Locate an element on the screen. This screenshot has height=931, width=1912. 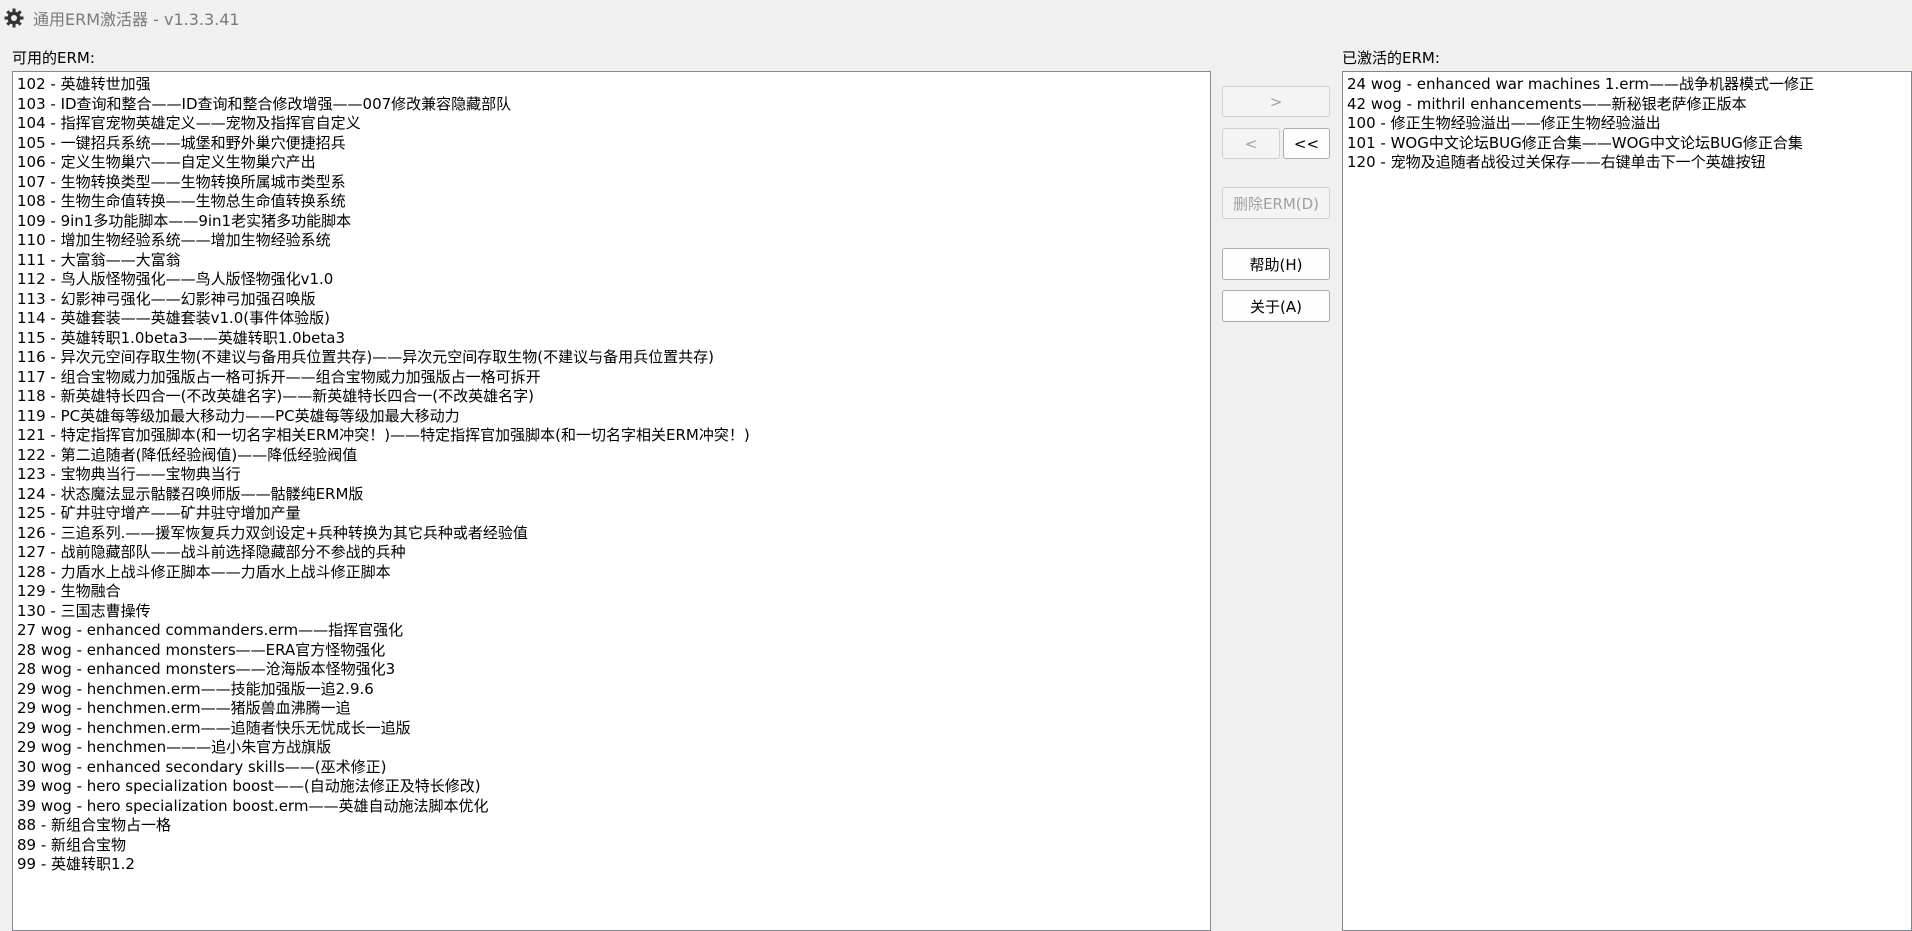
list-item: 88 - 新组合宝物占一格 is located at coordinates (613, 826).